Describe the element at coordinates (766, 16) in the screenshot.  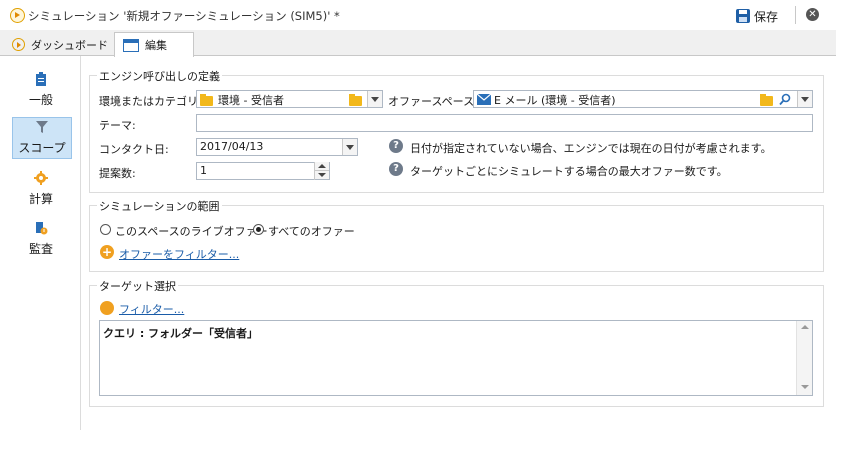
I see `save-label: 保存` at that location.